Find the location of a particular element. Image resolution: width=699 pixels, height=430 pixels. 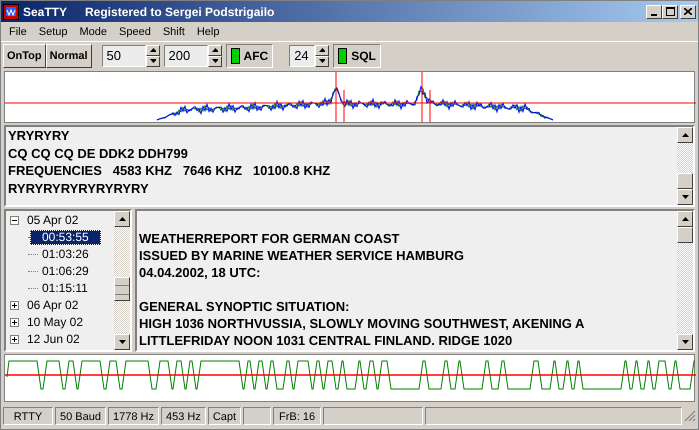

number-field: 200 is located at coordinates (186, 55).